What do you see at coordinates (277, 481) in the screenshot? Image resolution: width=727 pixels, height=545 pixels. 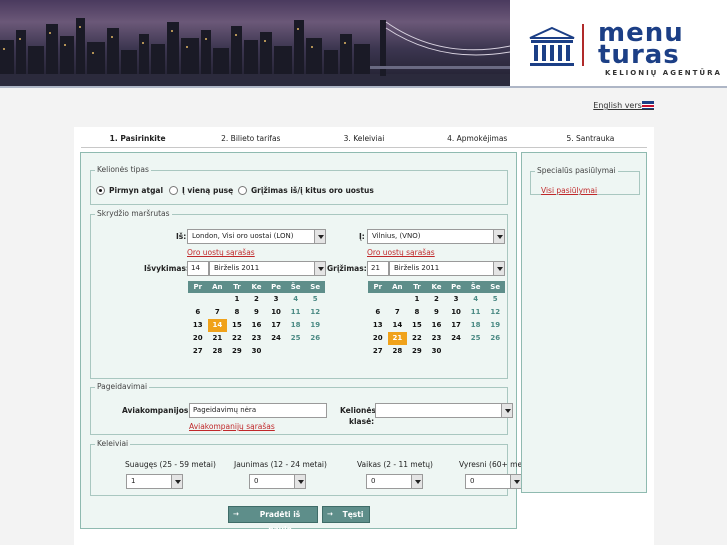 I see `youth-count-select: 0` at bounding box center [277, 481].